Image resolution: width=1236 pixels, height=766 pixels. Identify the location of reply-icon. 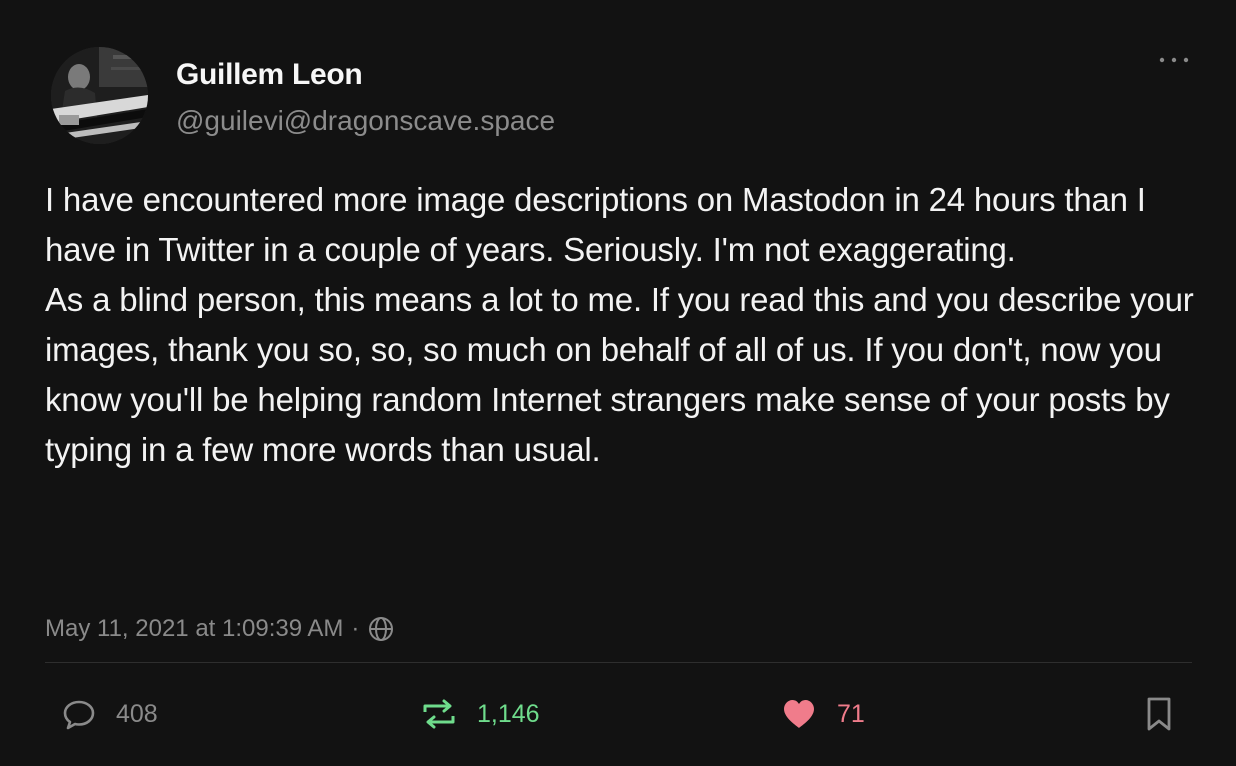
(79, 715).